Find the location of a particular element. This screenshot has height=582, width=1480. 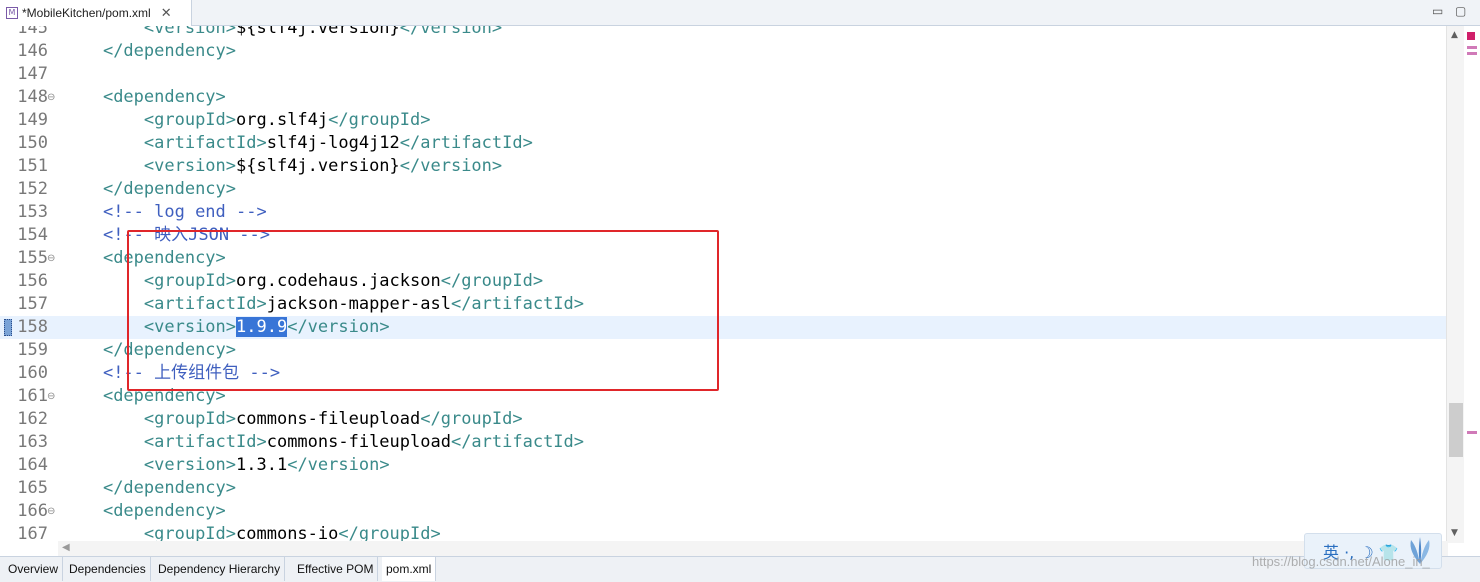

xml-tag: </dependency> is located at coordinates (169, 189).